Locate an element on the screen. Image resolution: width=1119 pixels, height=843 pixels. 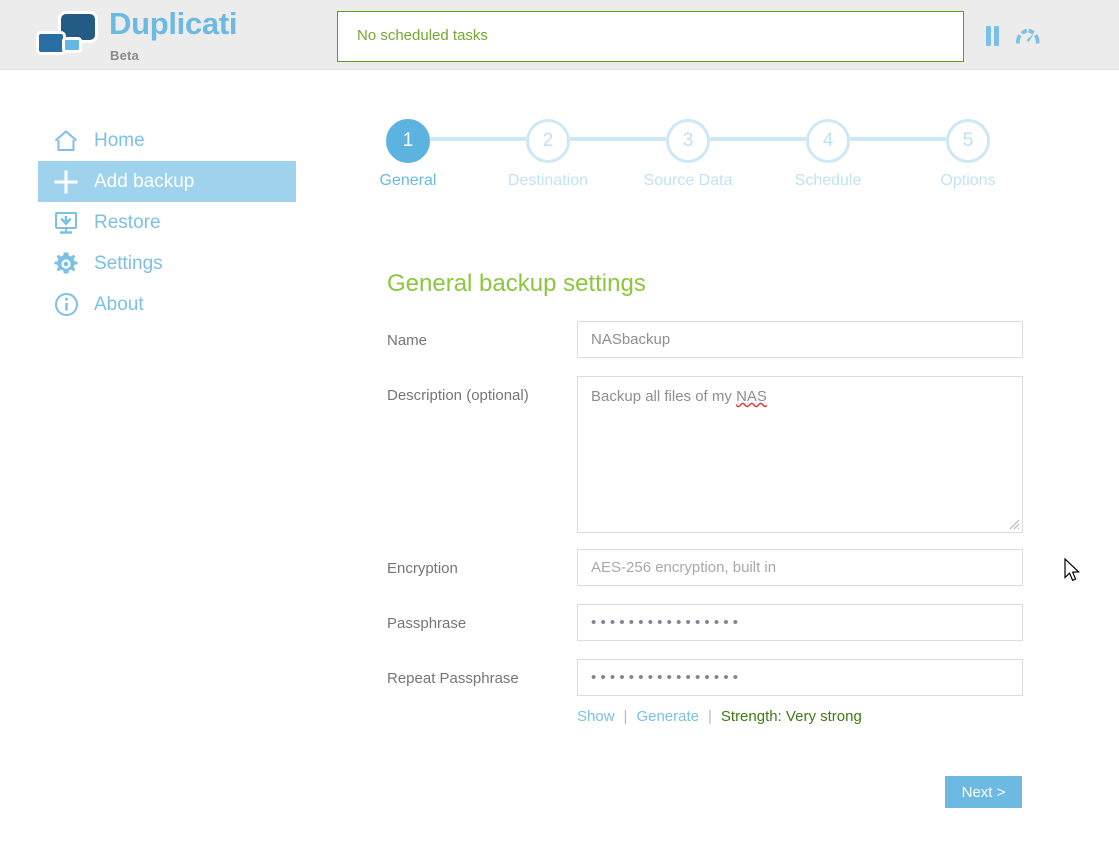
pause-icon is located at coordinates (993, 36).